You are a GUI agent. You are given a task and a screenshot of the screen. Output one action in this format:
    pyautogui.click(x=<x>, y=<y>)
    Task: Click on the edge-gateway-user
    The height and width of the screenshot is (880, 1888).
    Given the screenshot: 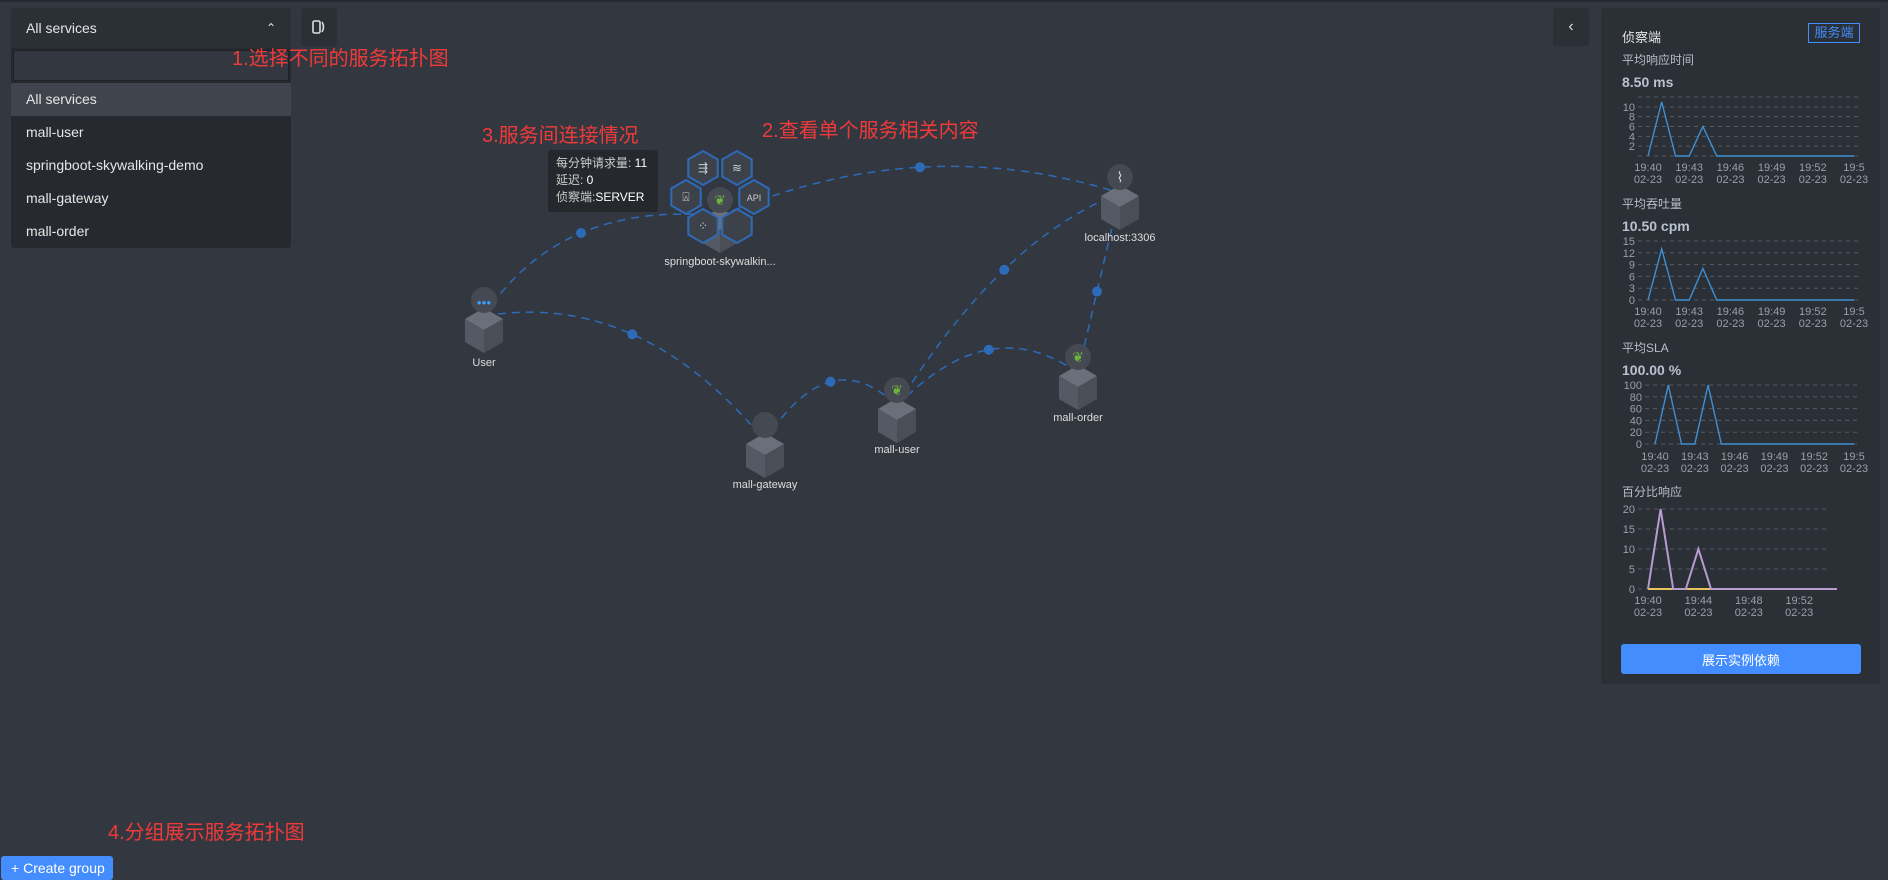 What is the action you would take?
    pyautogui.click(x=831, y=410)
    